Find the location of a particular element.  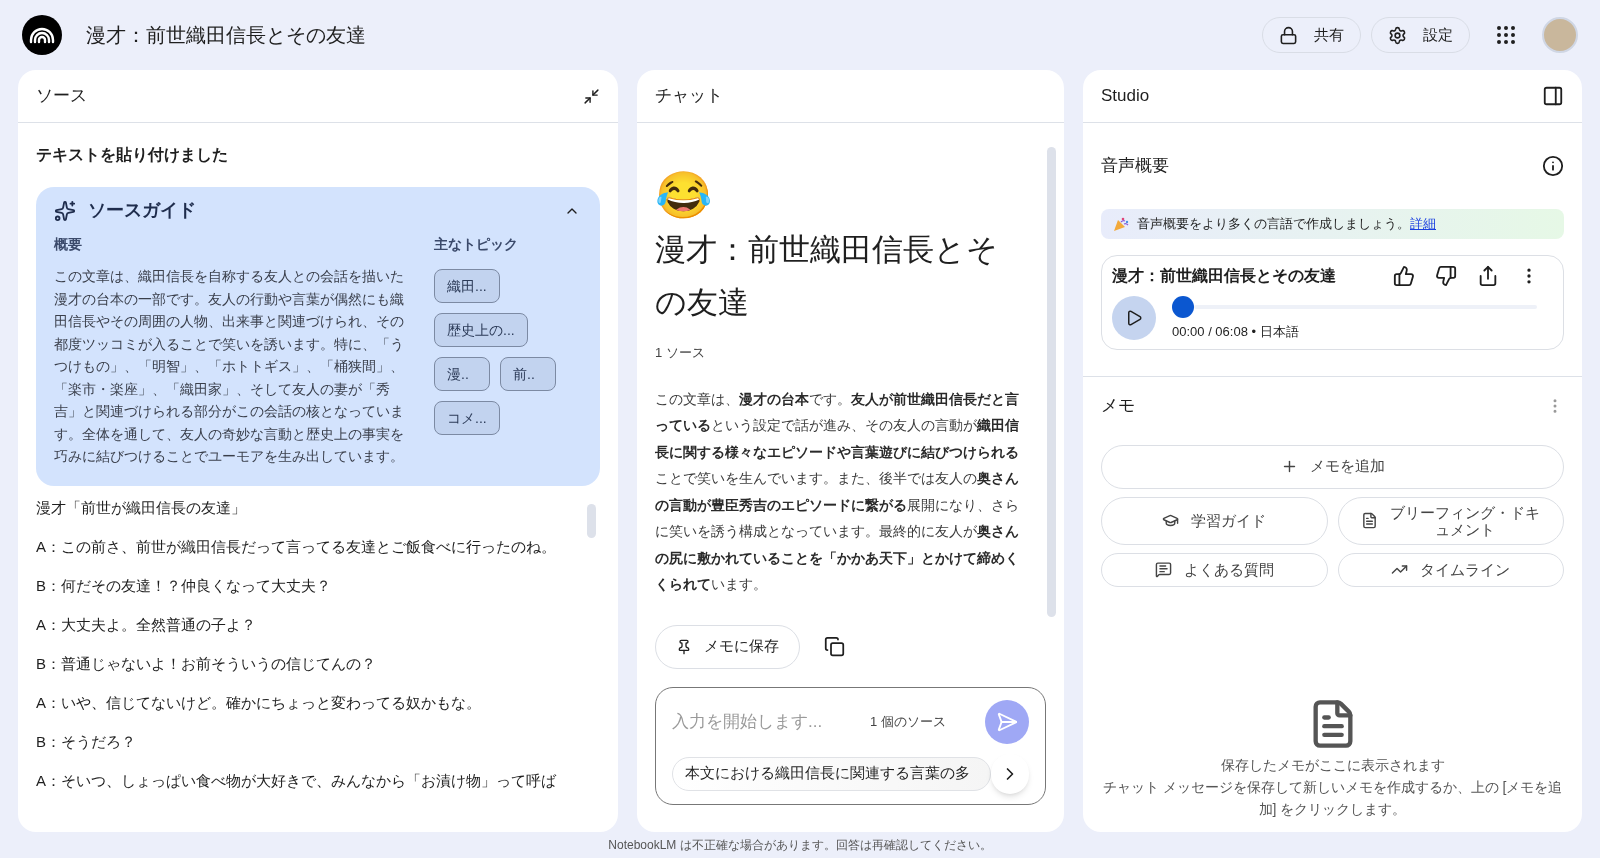

panel-title: ソース is located at coordinates (61, 96).